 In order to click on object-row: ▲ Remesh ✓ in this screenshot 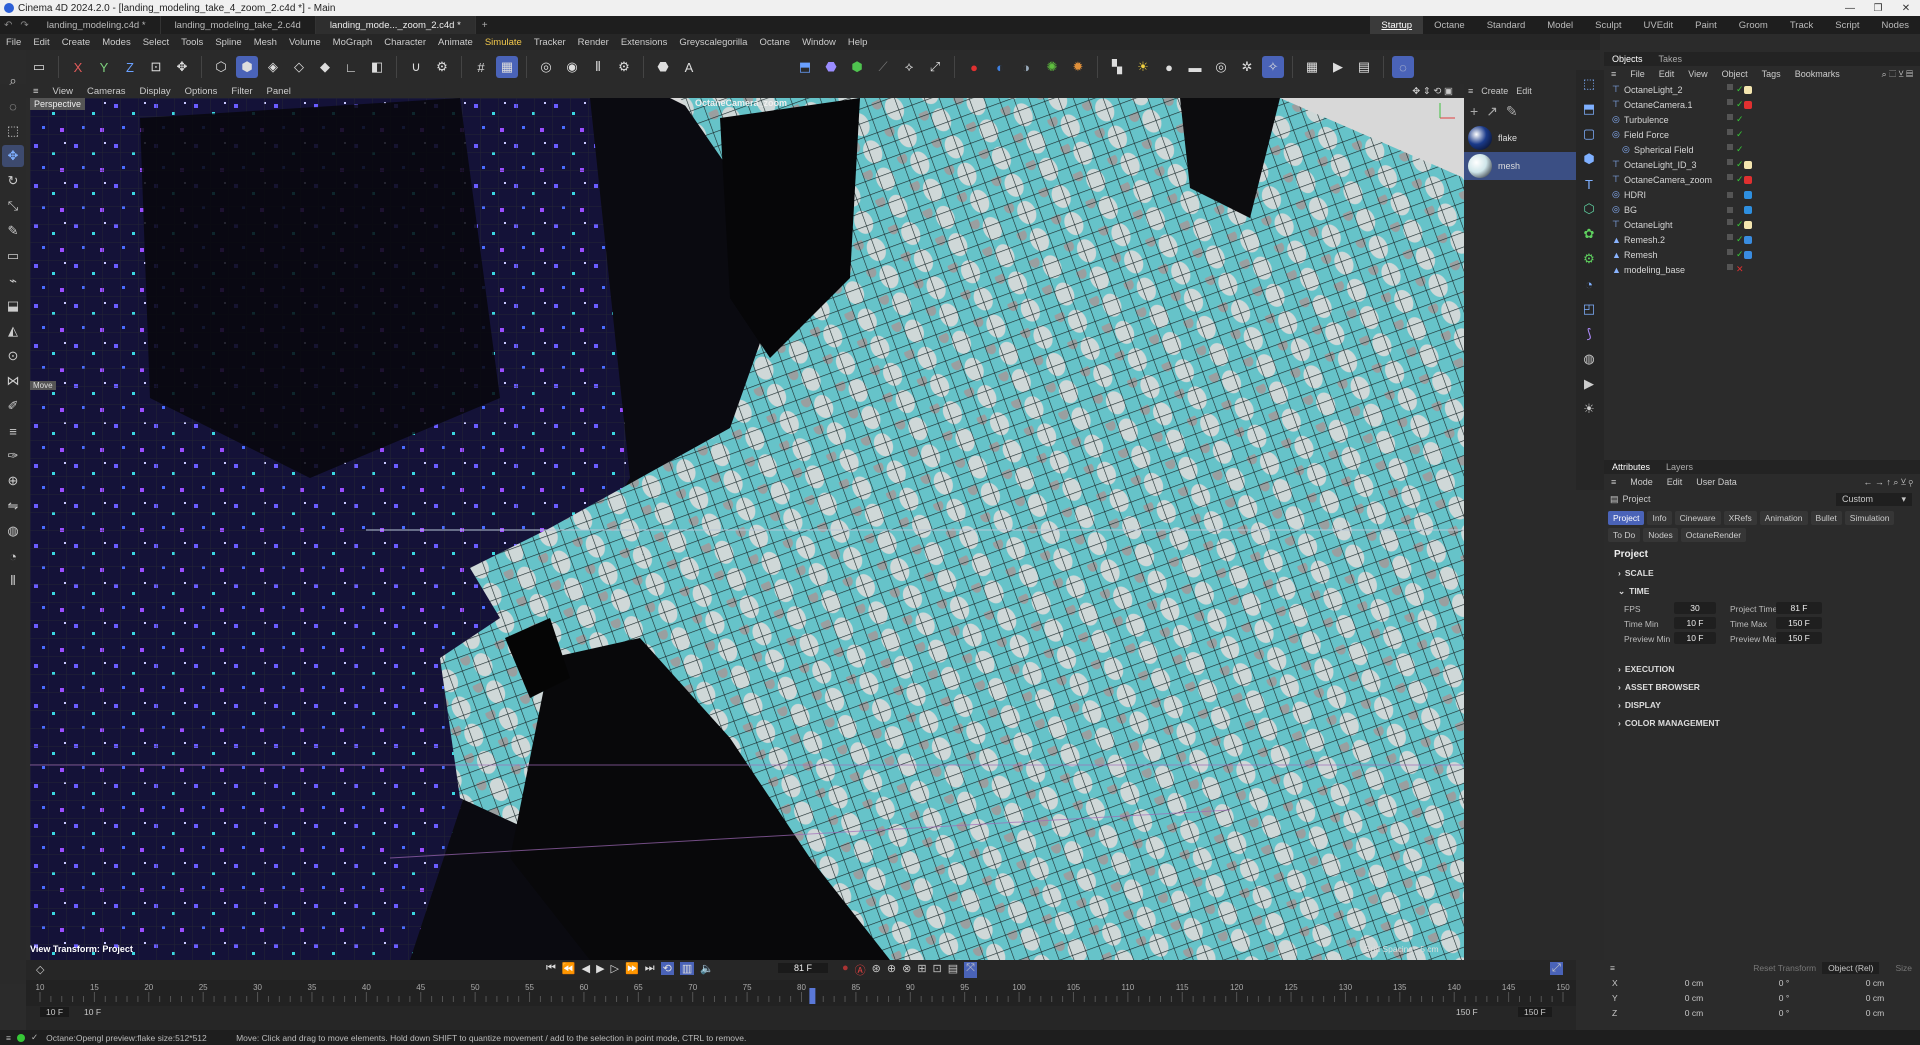, I will do `click(1762, 254)`.